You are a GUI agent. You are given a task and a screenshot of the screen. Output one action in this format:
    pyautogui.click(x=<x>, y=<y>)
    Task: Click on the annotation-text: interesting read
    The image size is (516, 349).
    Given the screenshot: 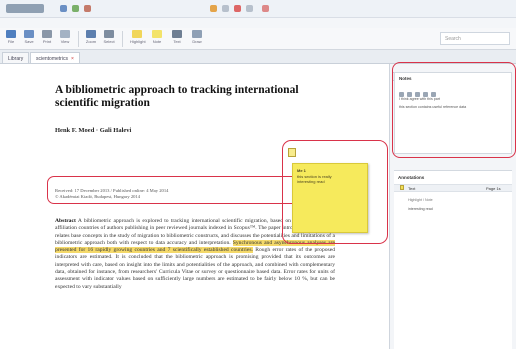 What is the action you would take?
    pyautogui.click(x=420, y=209)
    